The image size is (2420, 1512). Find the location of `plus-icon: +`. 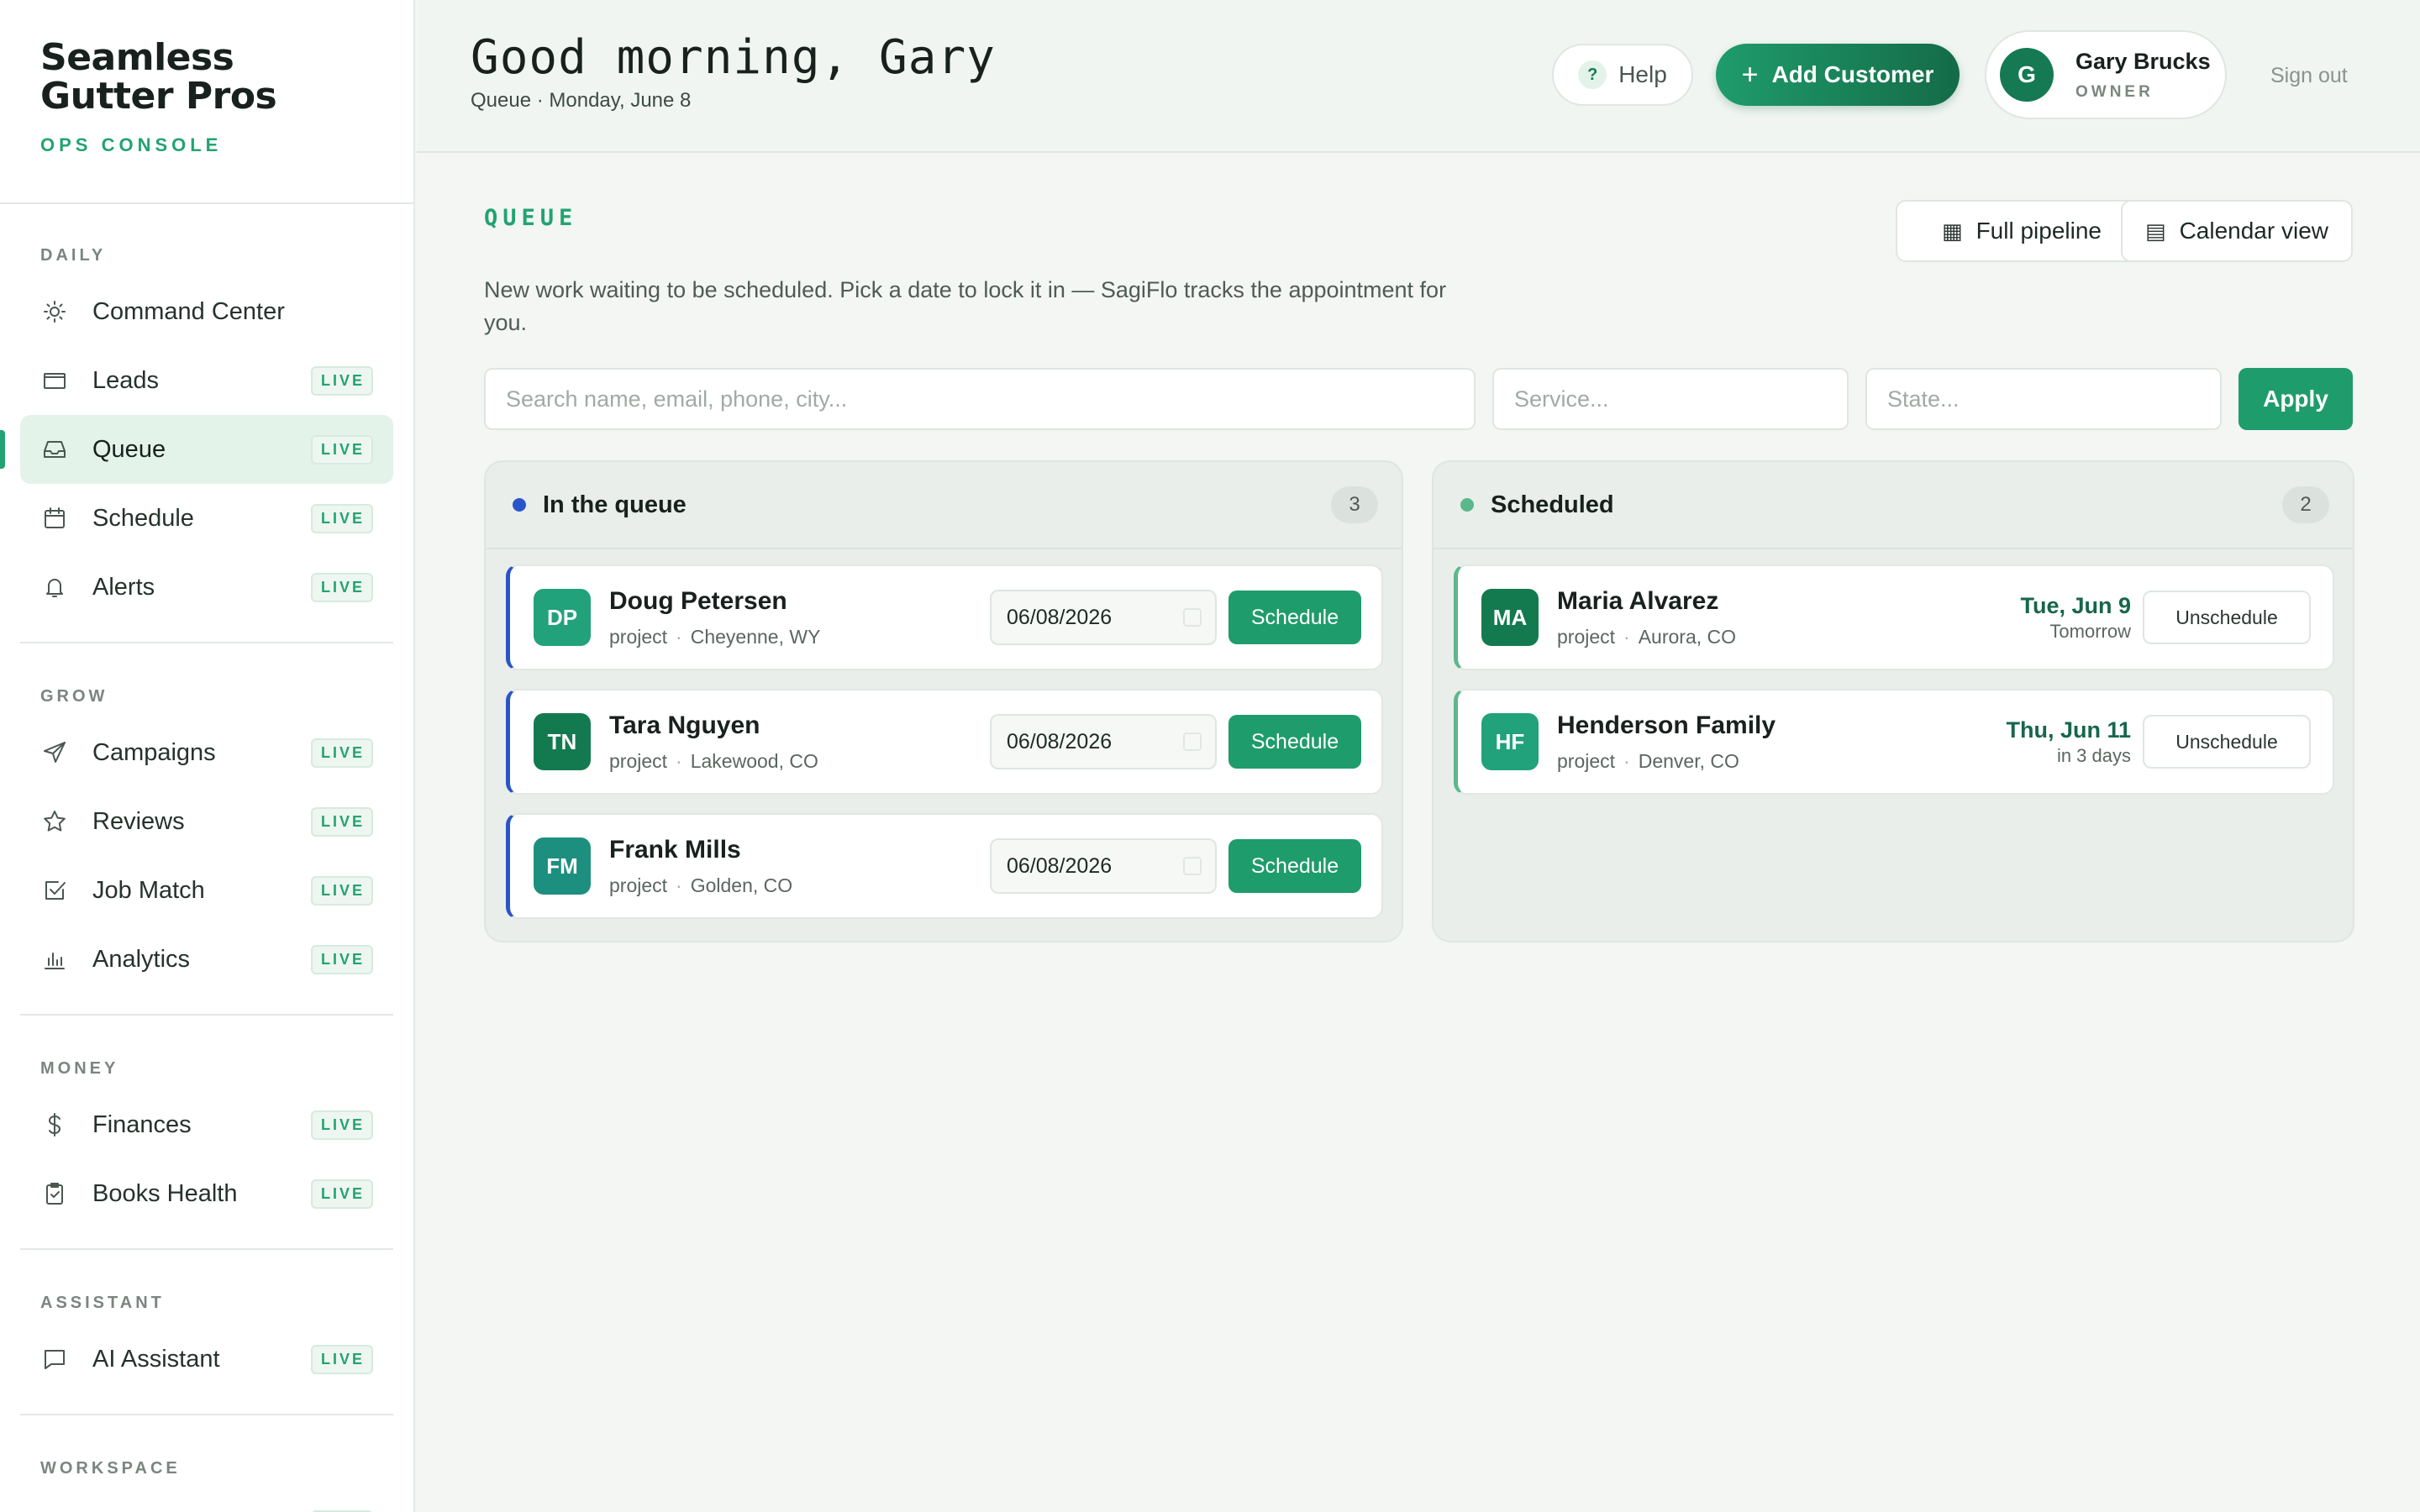

plus-icon: + is located at coordinates (1750, 74).